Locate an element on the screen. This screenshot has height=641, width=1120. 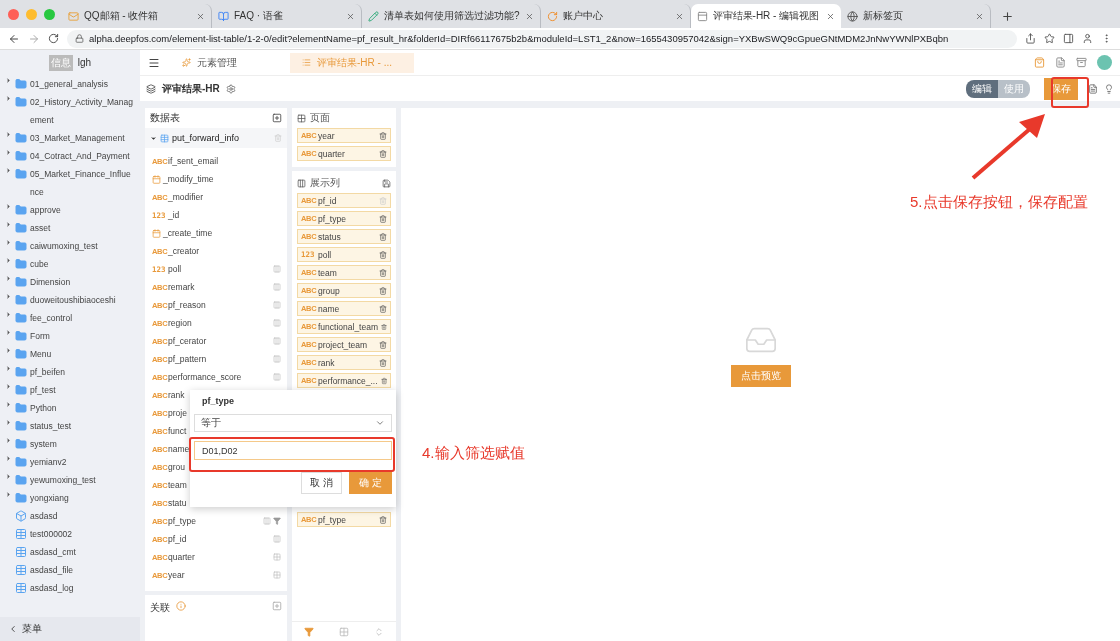
mode-toggle: 编辑 is located at coordinates (982, 88).